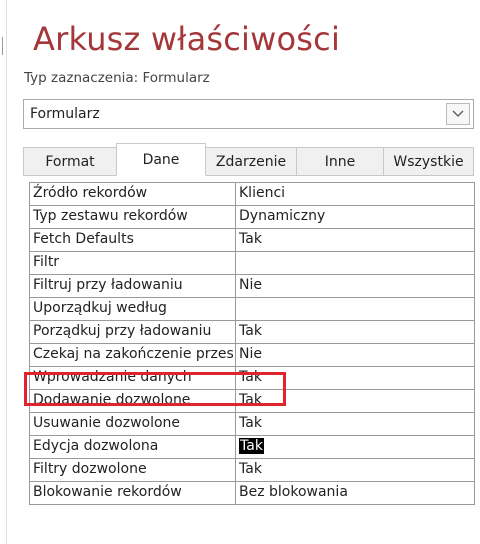  I want to click on property-name: Filtruj przy ładowaniu, so click(133, 286).